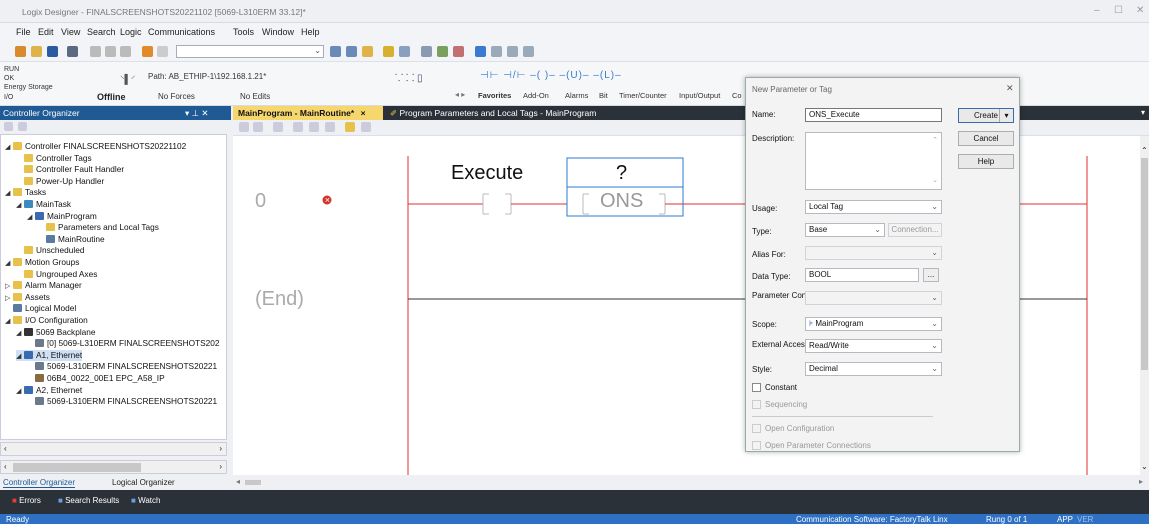 Image resolution: width=1149 pixels, height=524 pixels. Describe the element at coordinates (88, 500) in the screenshot. I see `tab-search-results: ■ Search Results` at that location.